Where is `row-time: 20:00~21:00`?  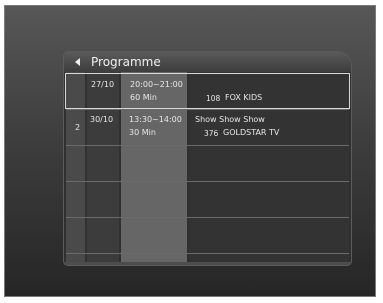 row-time: 20:00~21:00 is located at coordinates (156, 84).